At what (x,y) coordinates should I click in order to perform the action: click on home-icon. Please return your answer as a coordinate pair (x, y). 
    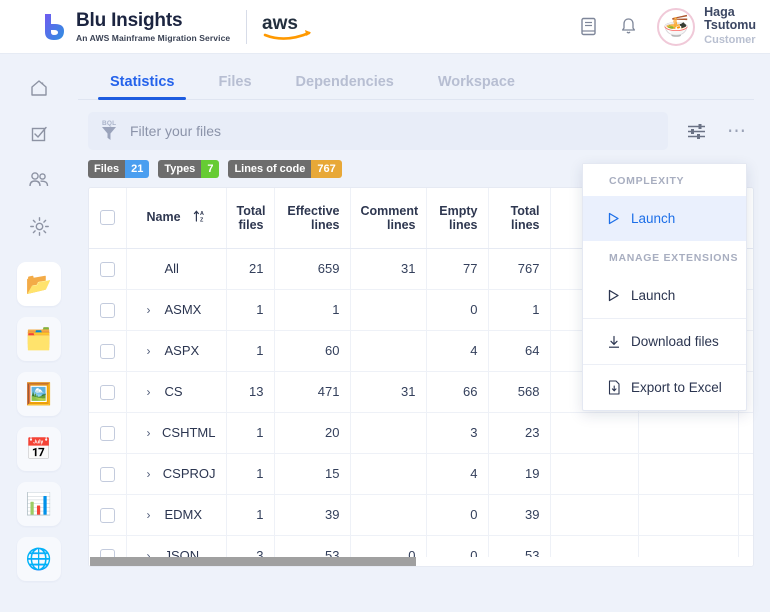
    Looking at the image, I should click on (39, 88).